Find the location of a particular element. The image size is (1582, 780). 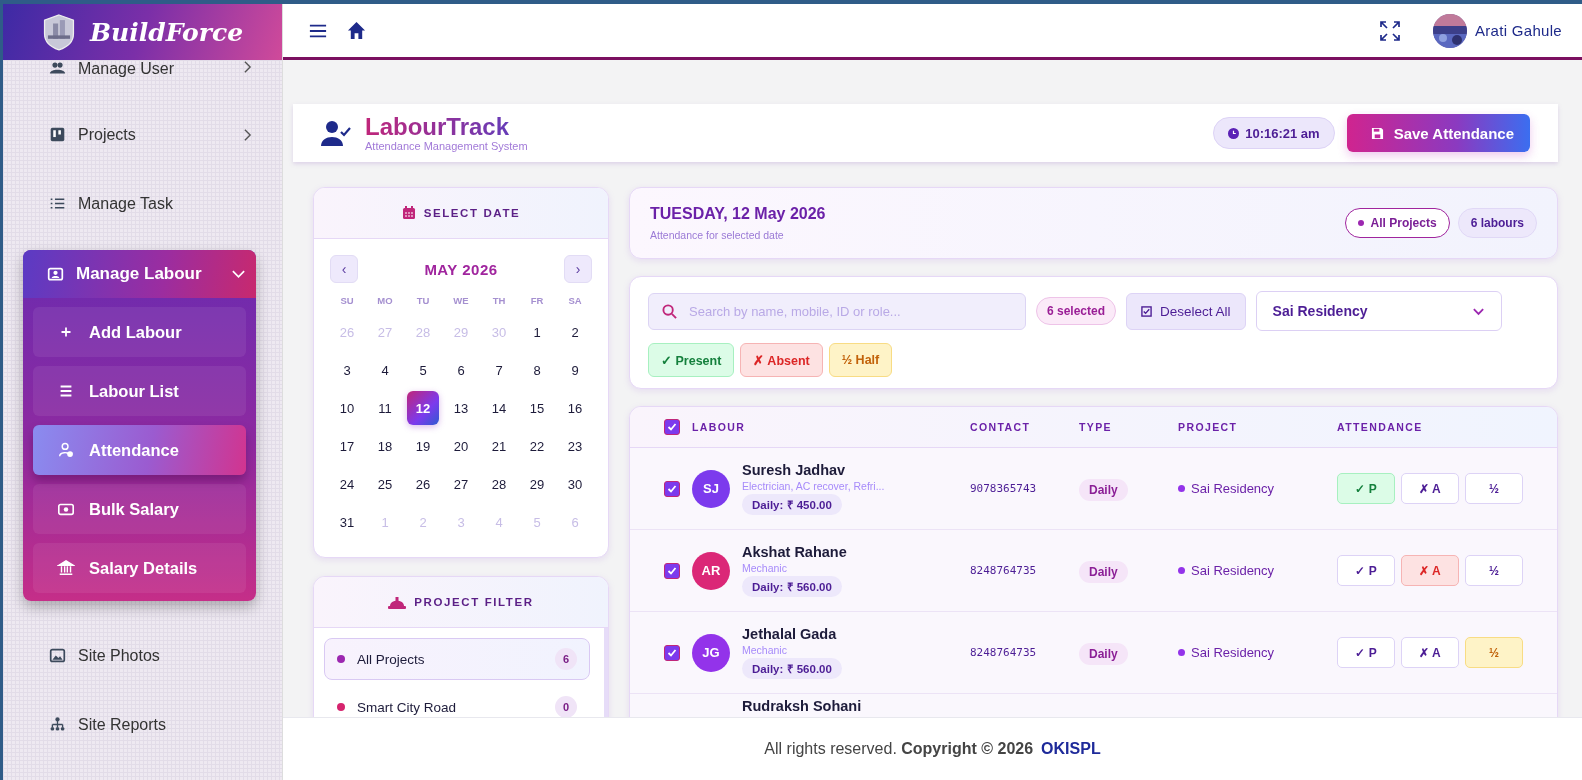

column-header: PROJECT is located at coordinates (1208, 427).